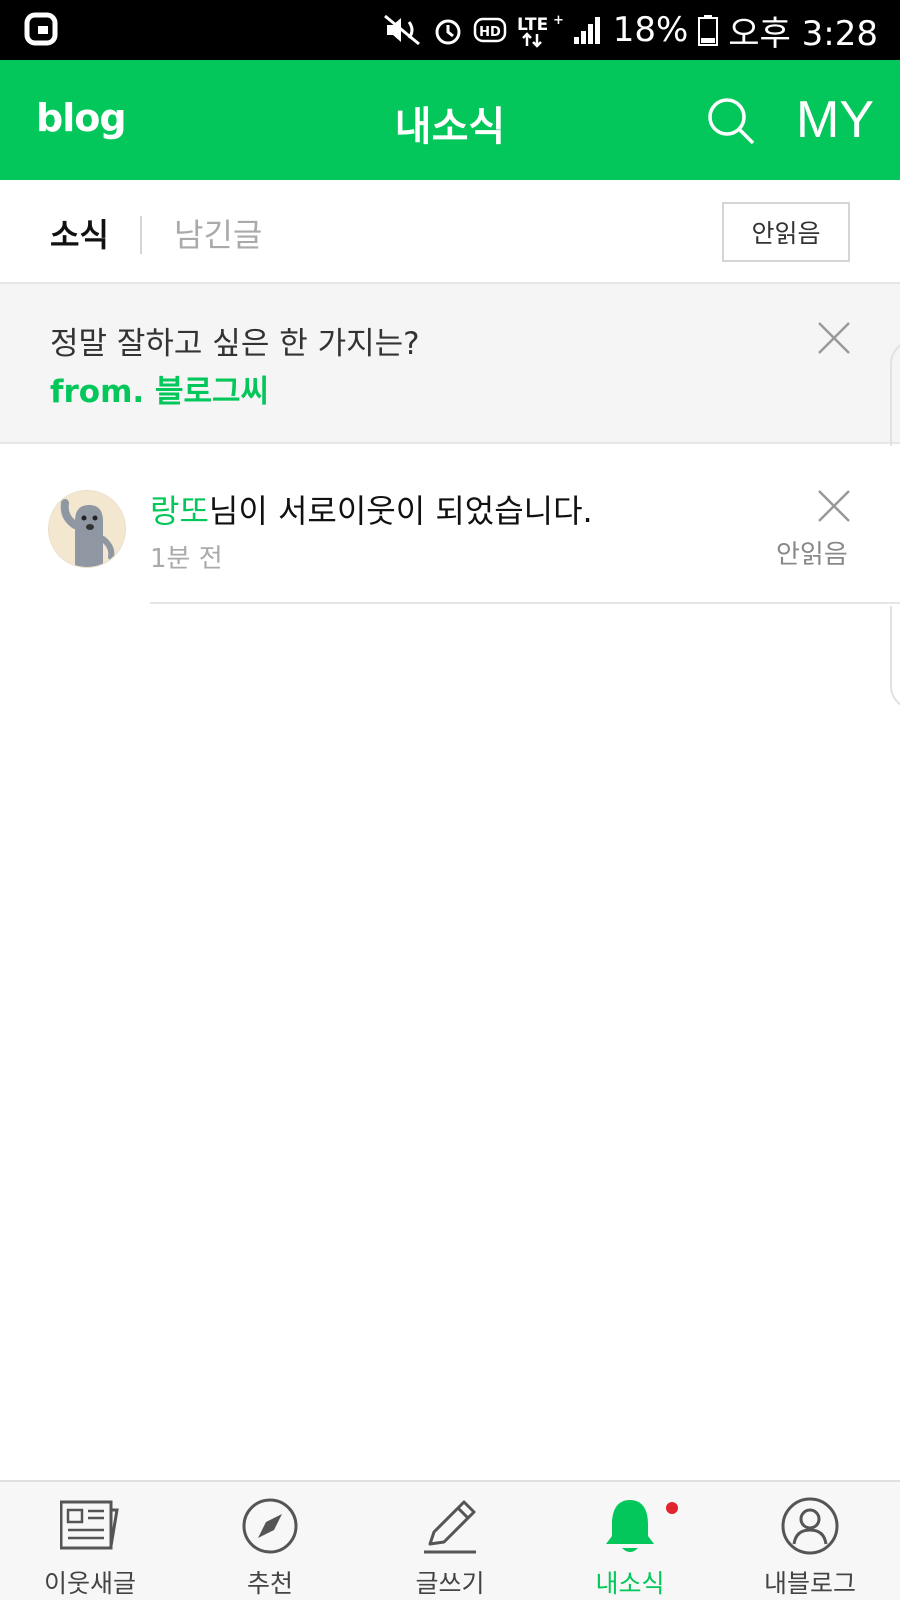  I want to click on status-icons: HD LTE + 18% 오후 3:28, so click(629, 32).